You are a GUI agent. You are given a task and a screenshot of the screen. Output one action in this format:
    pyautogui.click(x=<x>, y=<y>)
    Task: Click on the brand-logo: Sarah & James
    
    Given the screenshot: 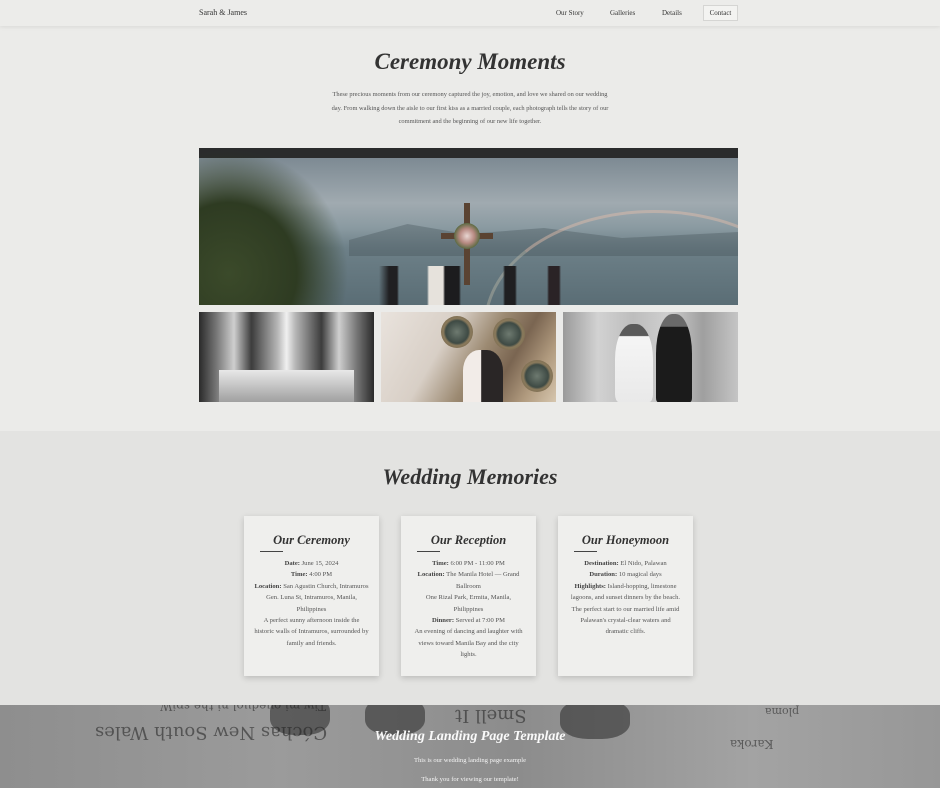 What is the action you would take?
    pyautogui.click(x=223, y=12)
    